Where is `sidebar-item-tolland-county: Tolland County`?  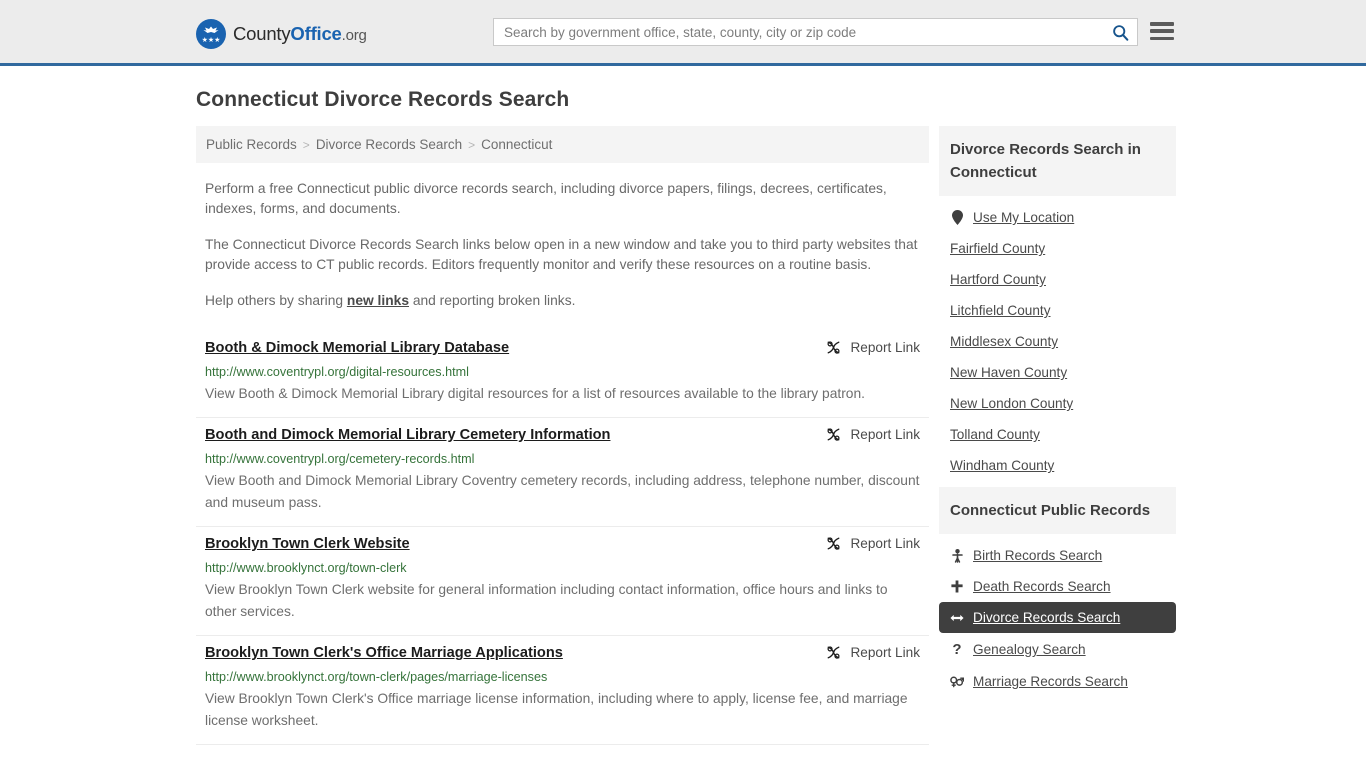
sidebar-item-tolland-county: Tolland County is located at coordinates (1057, 434).